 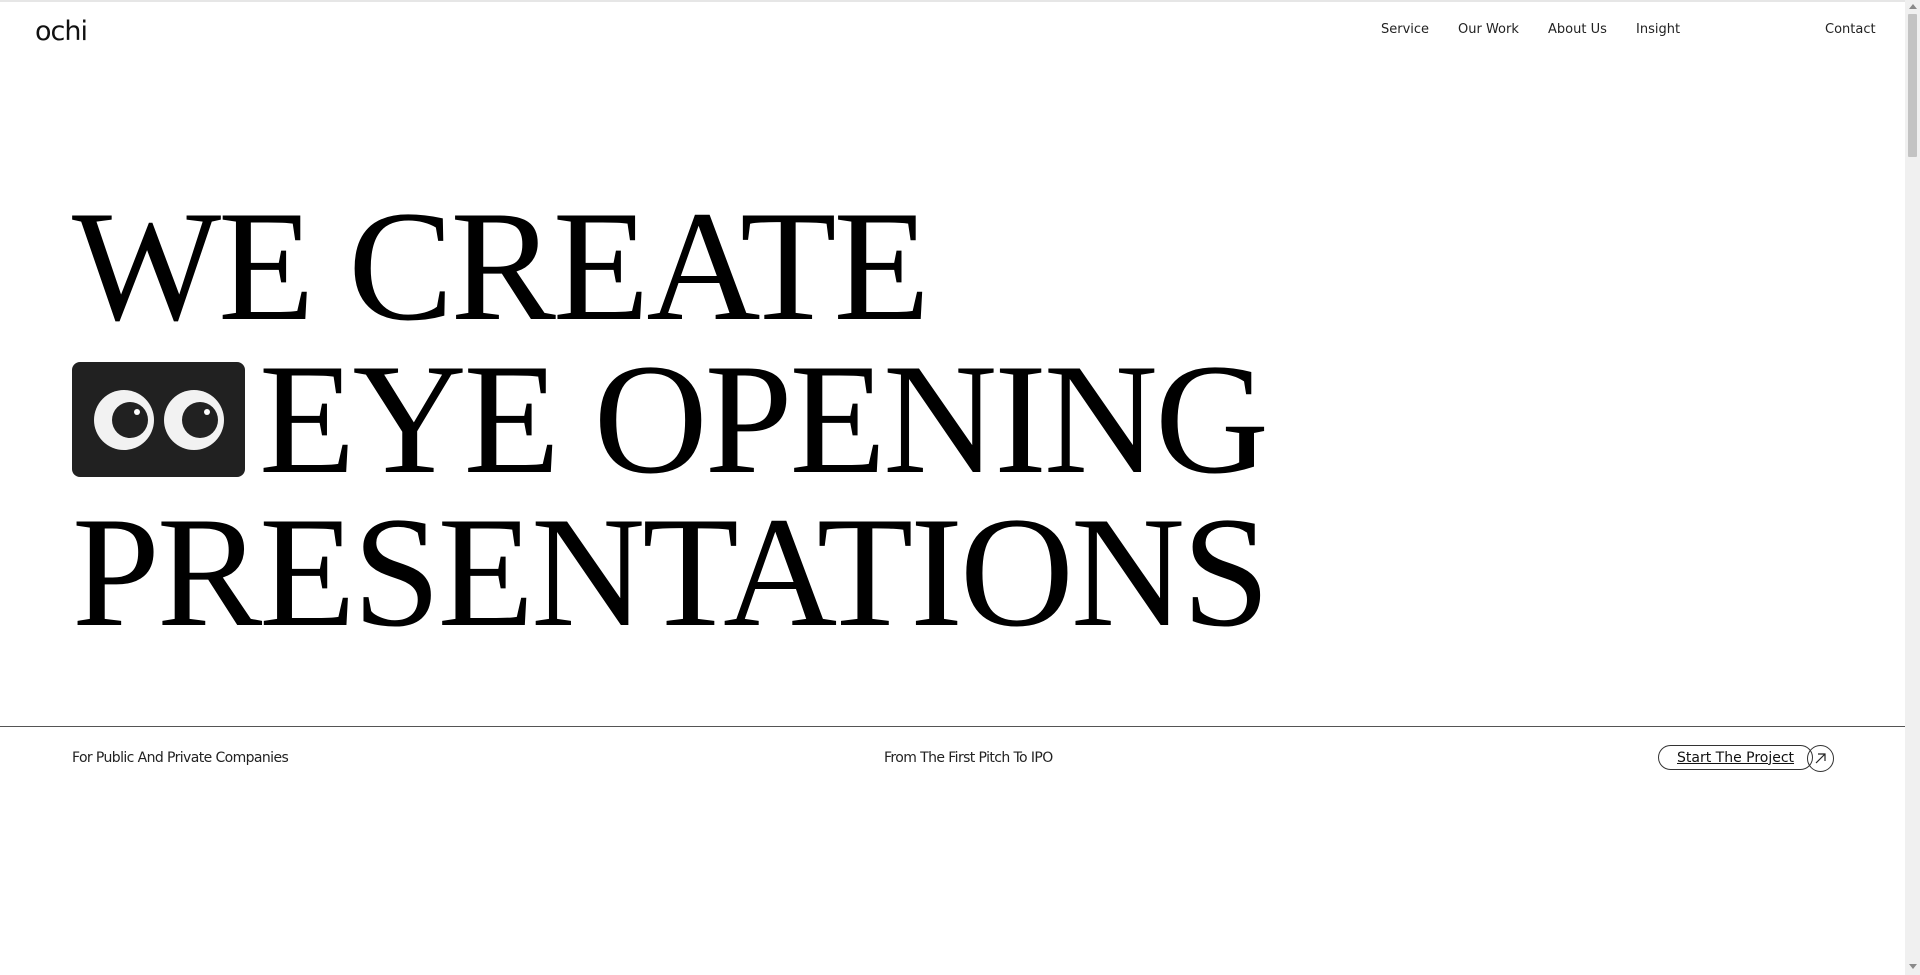 What do you see at coordinates (1658, 29) in the screenshot?
I see `nav-link-insight: Insight` at bounding box center [1658, 29].